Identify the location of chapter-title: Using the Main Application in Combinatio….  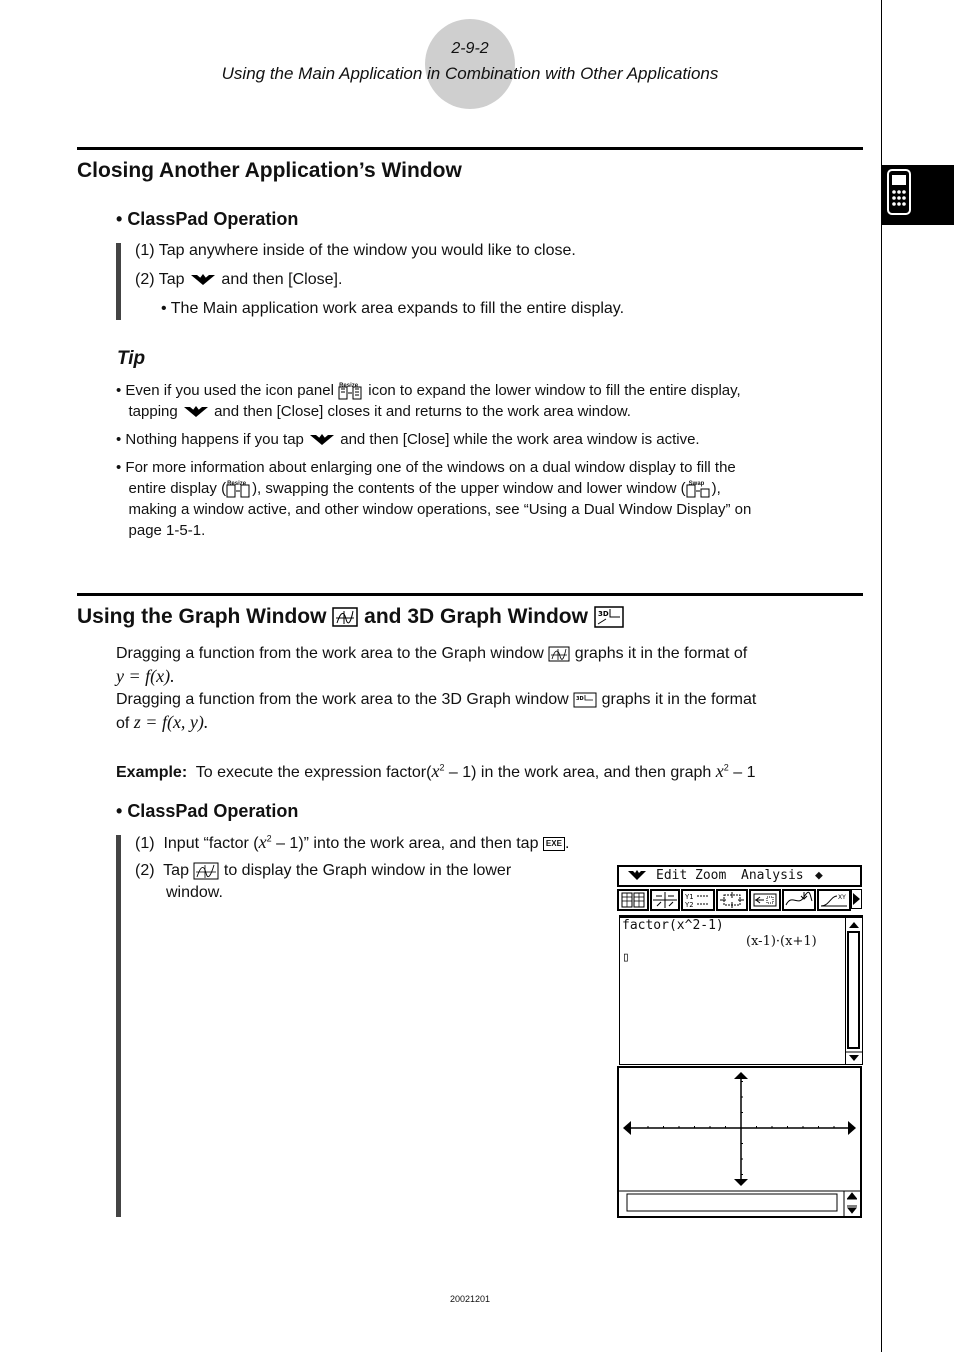
(470, 73).